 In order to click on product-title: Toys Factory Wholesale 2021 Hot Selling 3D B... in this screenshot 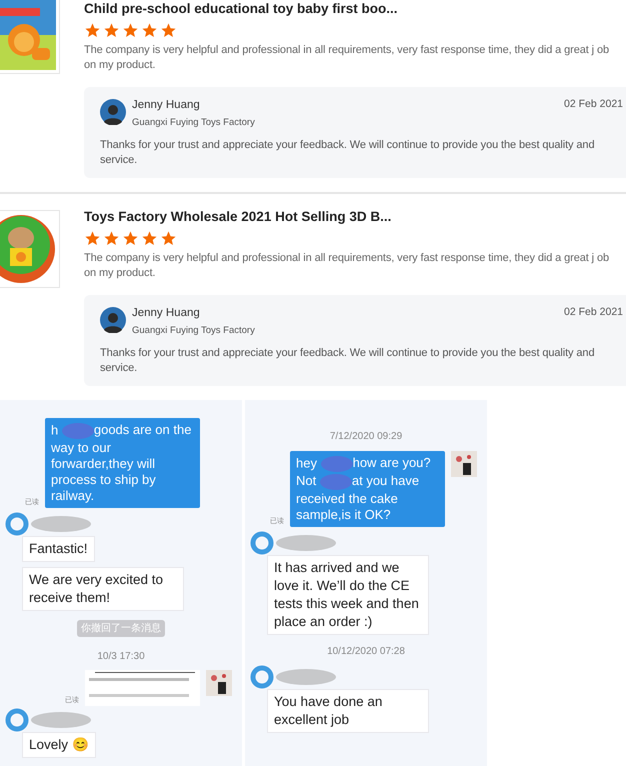, I will do `click(355, 217)`.